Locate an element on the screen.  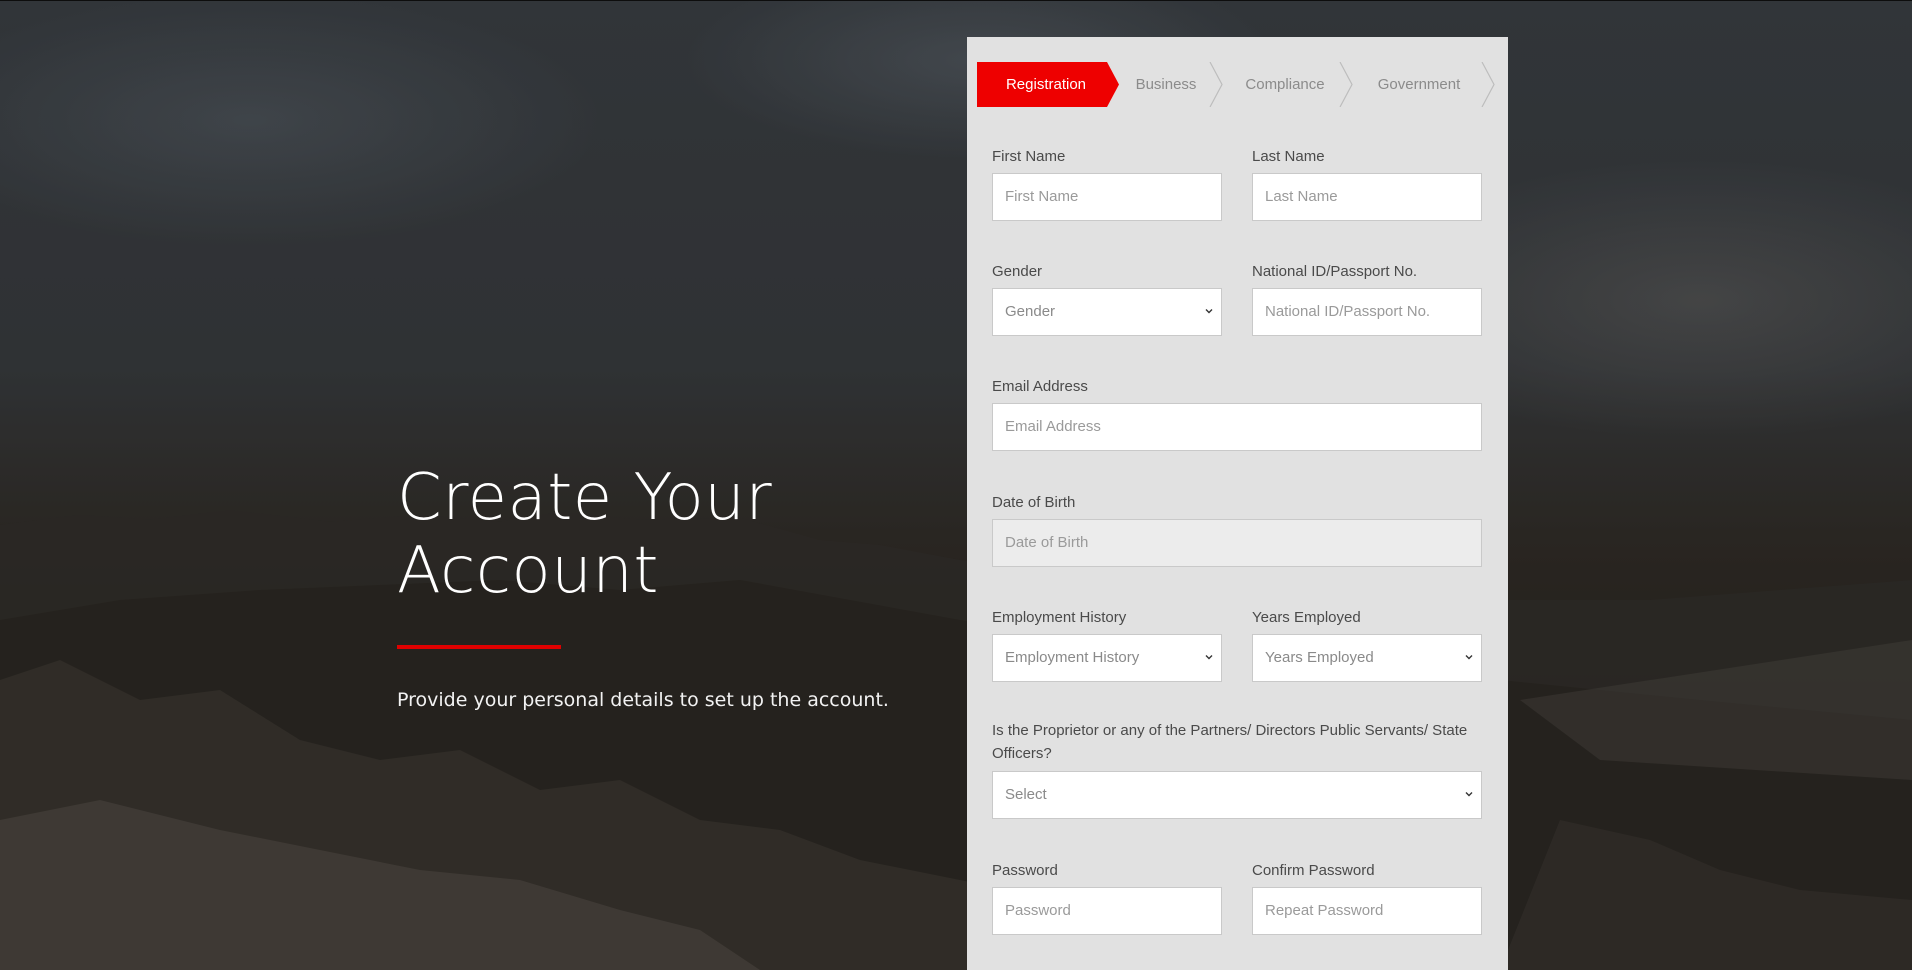
gender-select-value: Gender is located at coordinates (1030, 311).